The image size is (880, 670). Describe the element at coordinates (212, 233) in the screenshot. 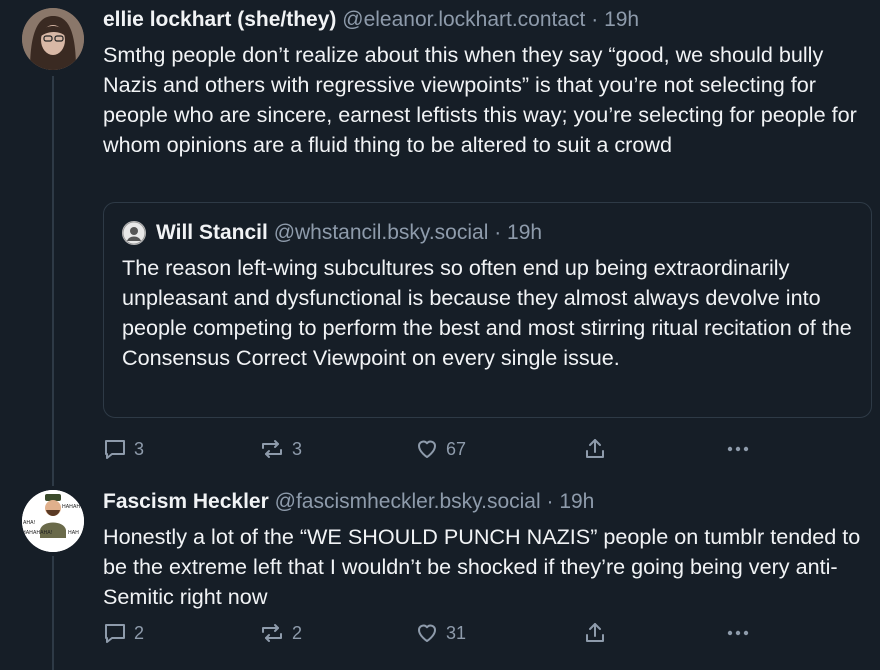

I see `quote-author-name: Will Stancil` at that location.